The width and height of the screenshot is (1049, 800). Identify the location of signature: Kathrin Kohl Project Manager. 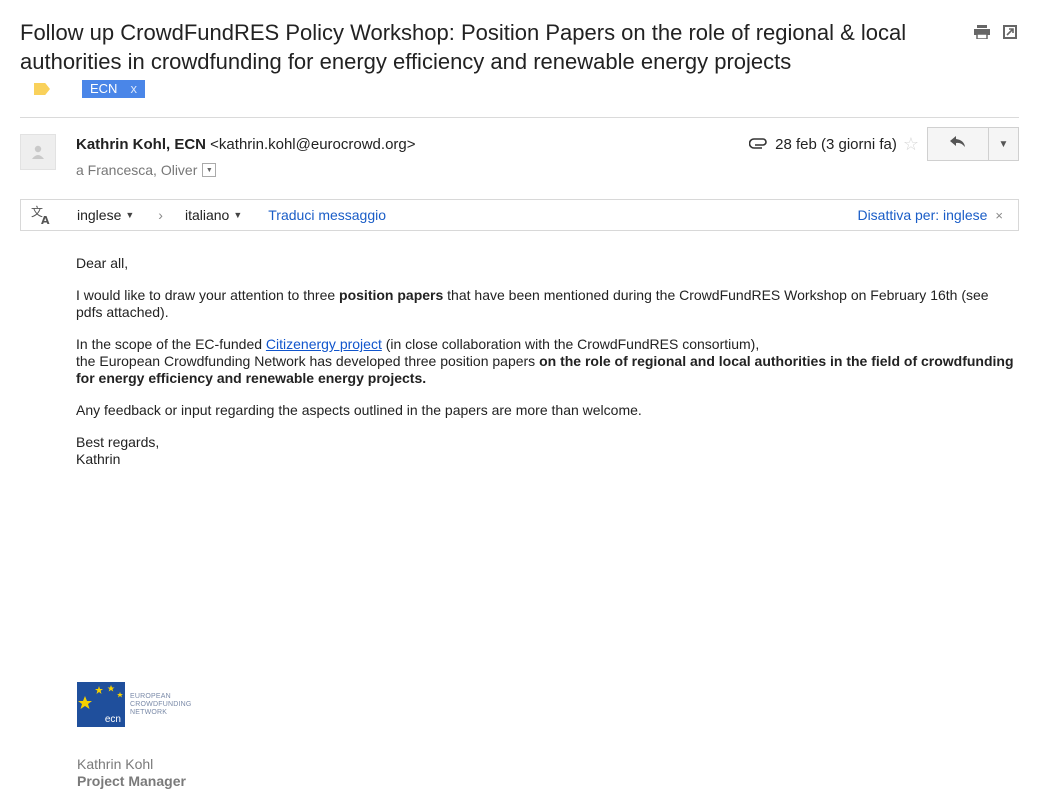
(131, 773).